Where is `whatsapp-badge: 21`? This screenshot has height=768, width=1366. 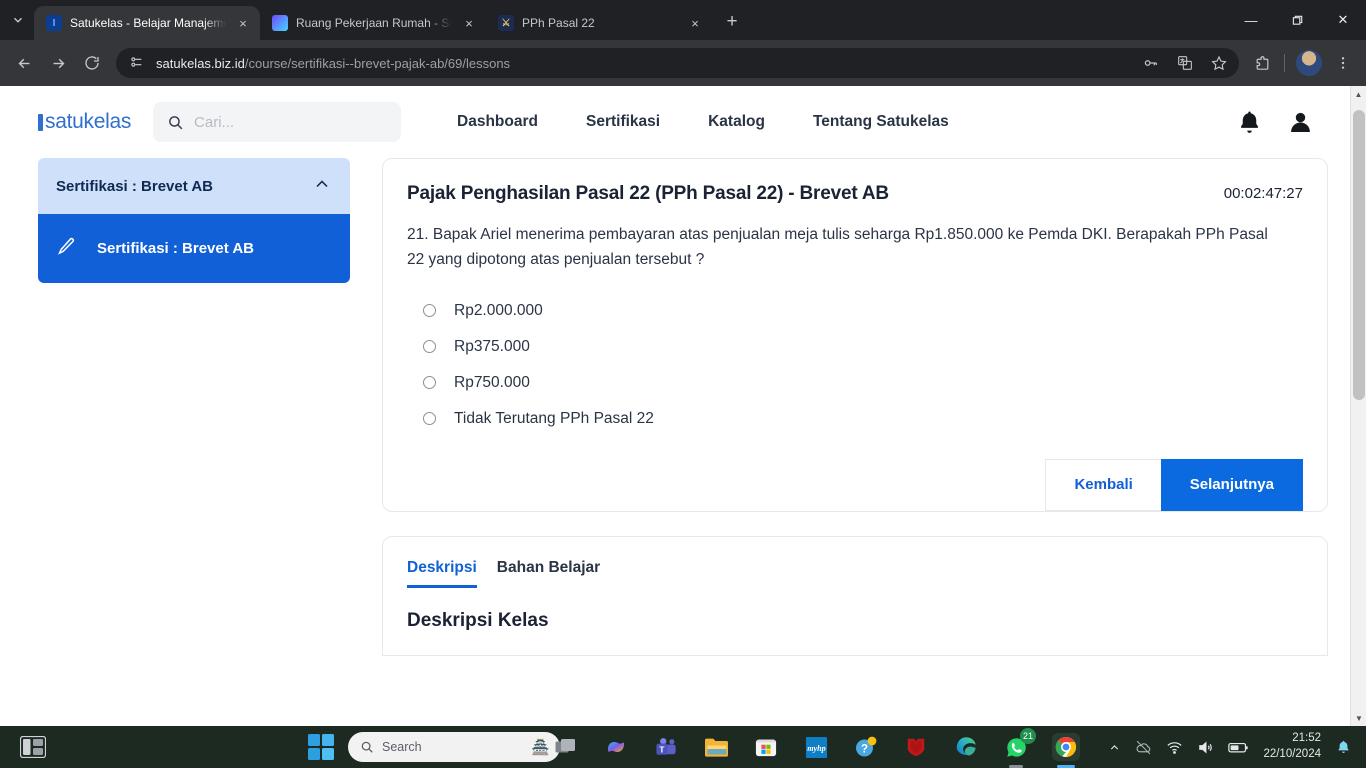
whatsapp-badge: 21 is located at coordinates (1027, 736).